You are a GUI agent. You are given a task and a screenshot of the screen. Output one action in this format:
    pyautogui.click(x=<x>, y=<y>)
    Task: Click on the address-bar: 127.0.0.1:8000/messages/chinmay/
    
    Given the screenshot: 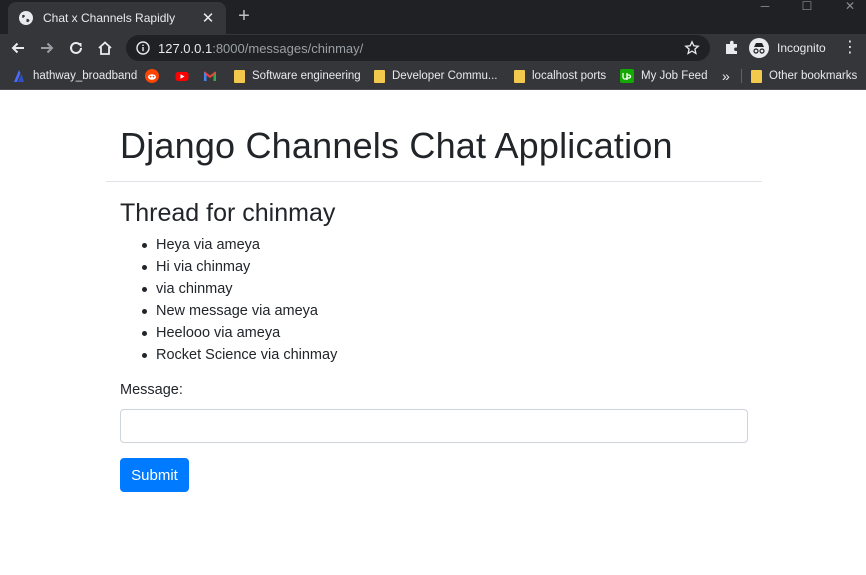 What is the action you would take?
    pyautogui.click(x=418, y=48)
    